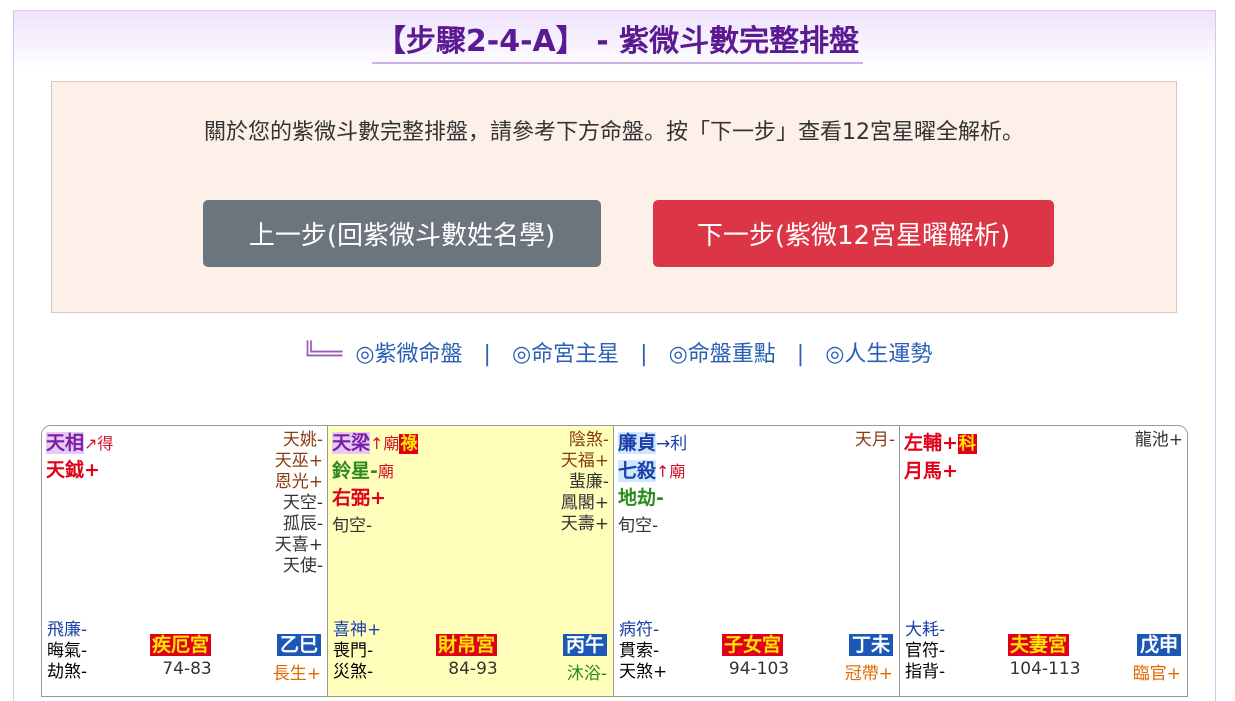 The height and width of the screenshot is (701, 1235). What do you see at coordinates (722, 354) in the screenshot?
I see `nav-link-chart-highlights: ◎命盤重點` at bounding box center [722, 354].